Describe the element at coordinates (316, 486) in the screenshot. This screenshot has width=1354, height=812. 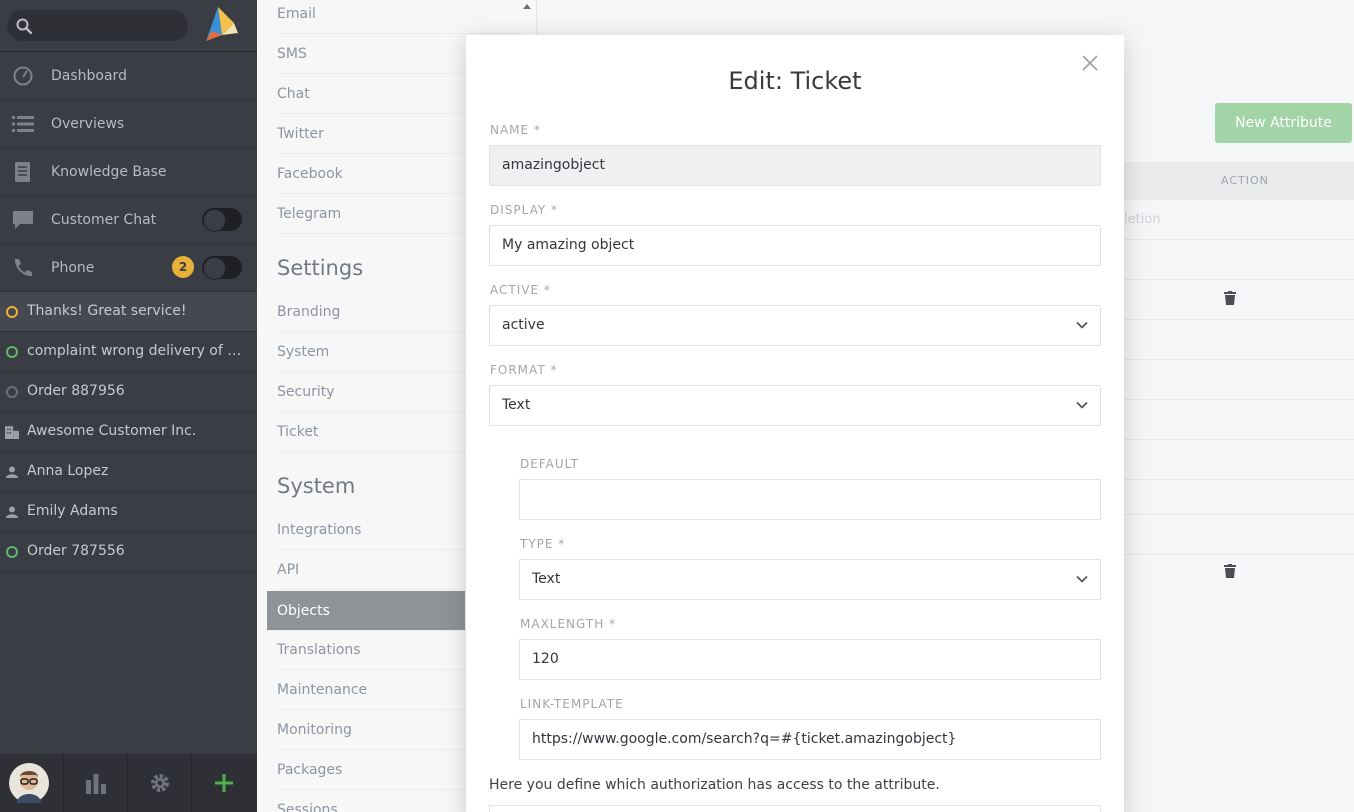
I see `system-heading: System` at that location.